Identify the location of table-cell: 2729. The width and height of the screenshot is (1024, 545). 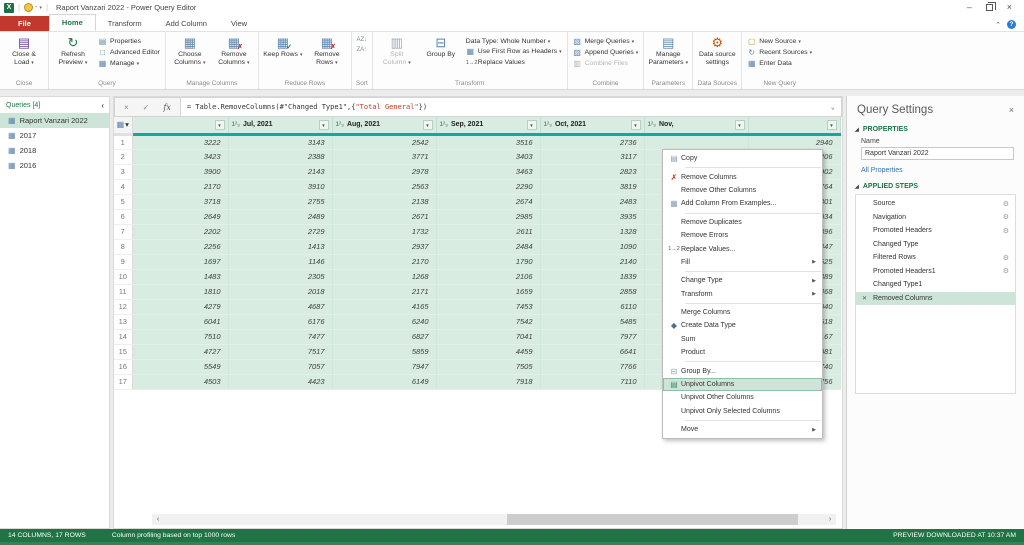
(280, 232).